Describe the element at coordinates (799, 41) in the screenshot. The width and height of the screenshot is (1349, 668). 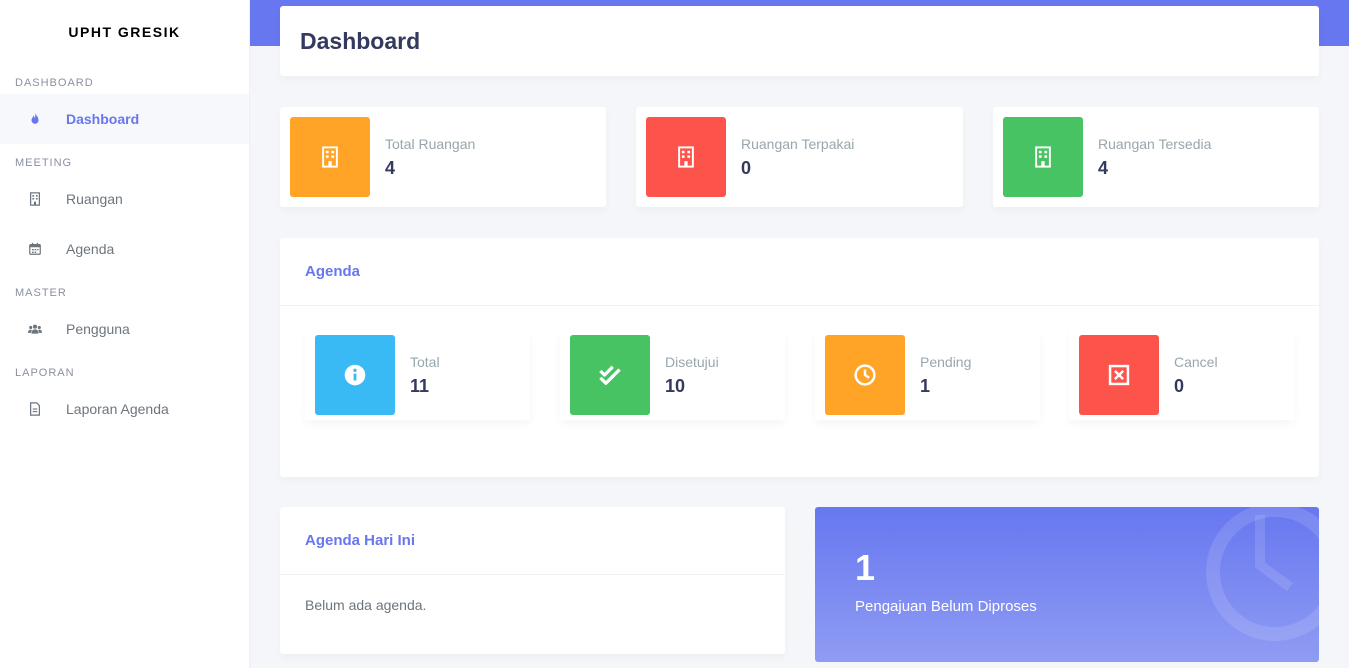
I see `page-title-card: Dashboard` at that location.